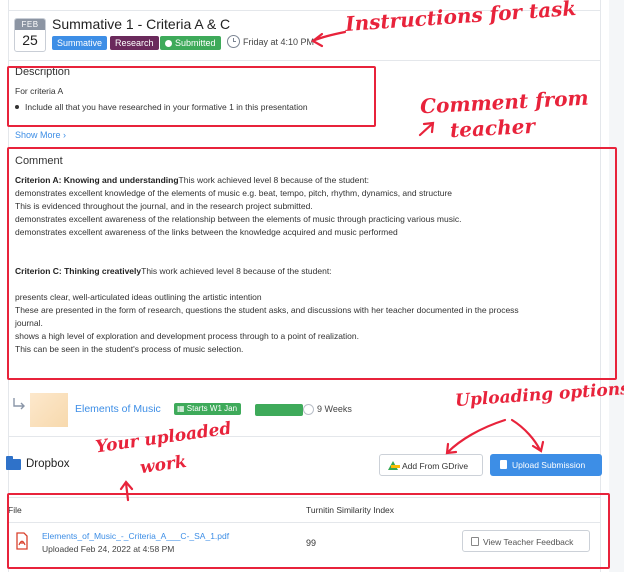 This screenshot has height=572, width=624. I want to click on annotation-arrow-upload-right, so click(527, 435).